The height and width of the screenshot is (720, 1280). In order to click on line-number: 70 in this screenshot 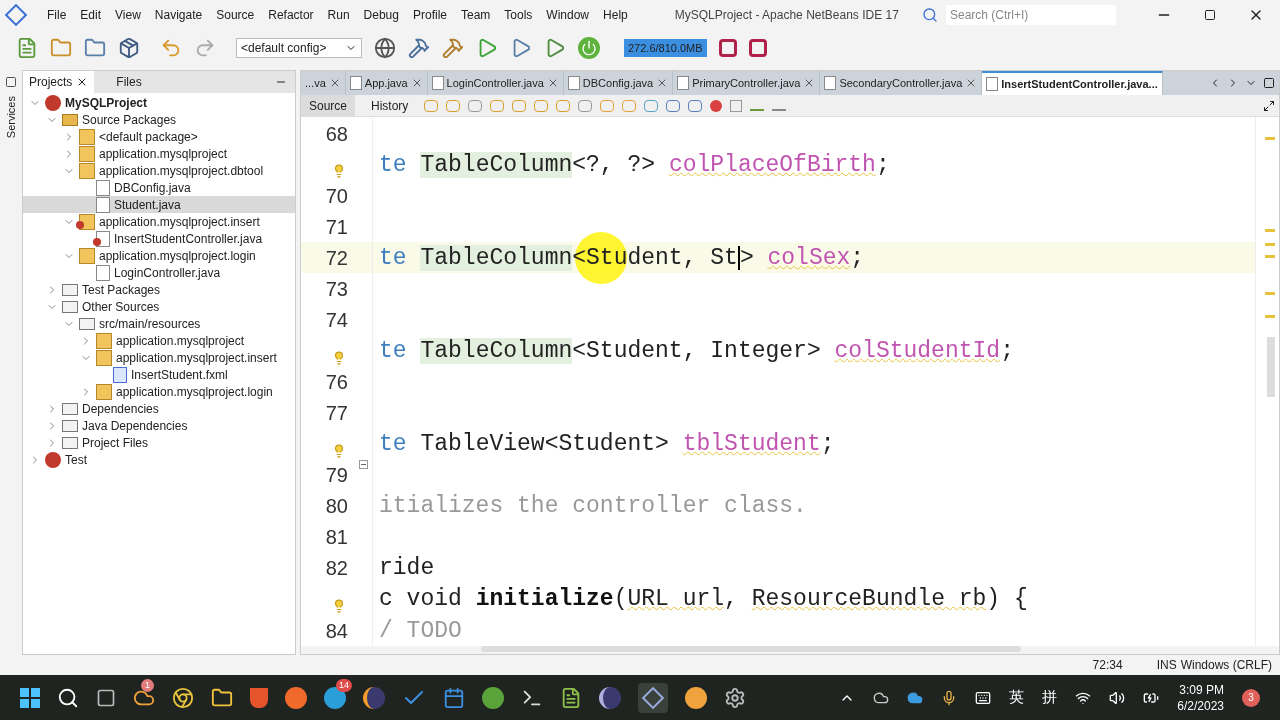, I will do `click(336, 196)`.